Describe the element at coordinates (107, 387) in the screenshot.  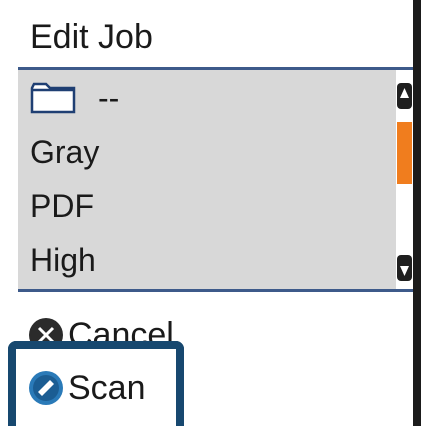
I see `scan-label: Scan` at that location.